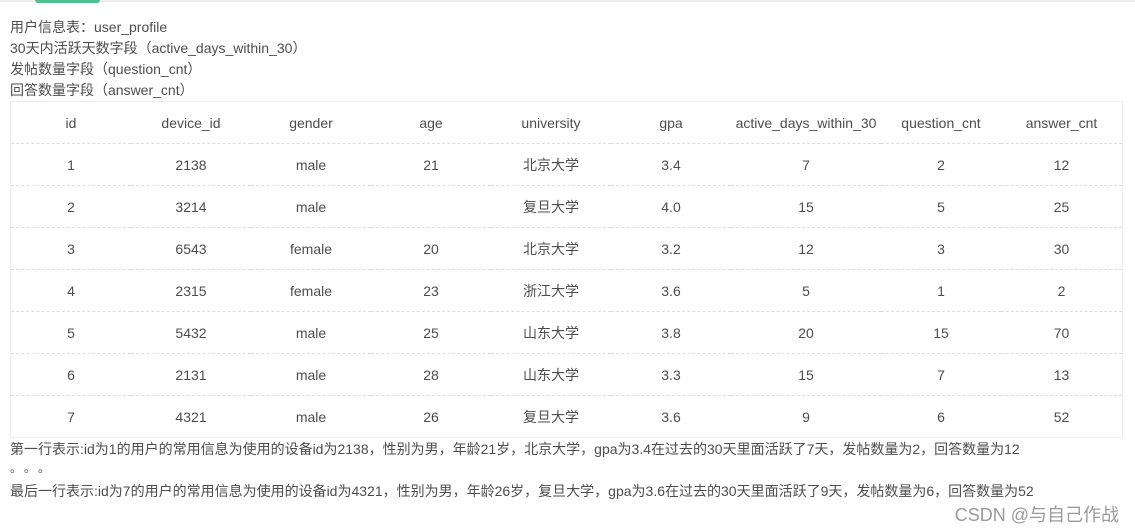 This screenshot has height=531, width=1135. I want to click on table-cell-gpa: 3.3, so click(671, 374).